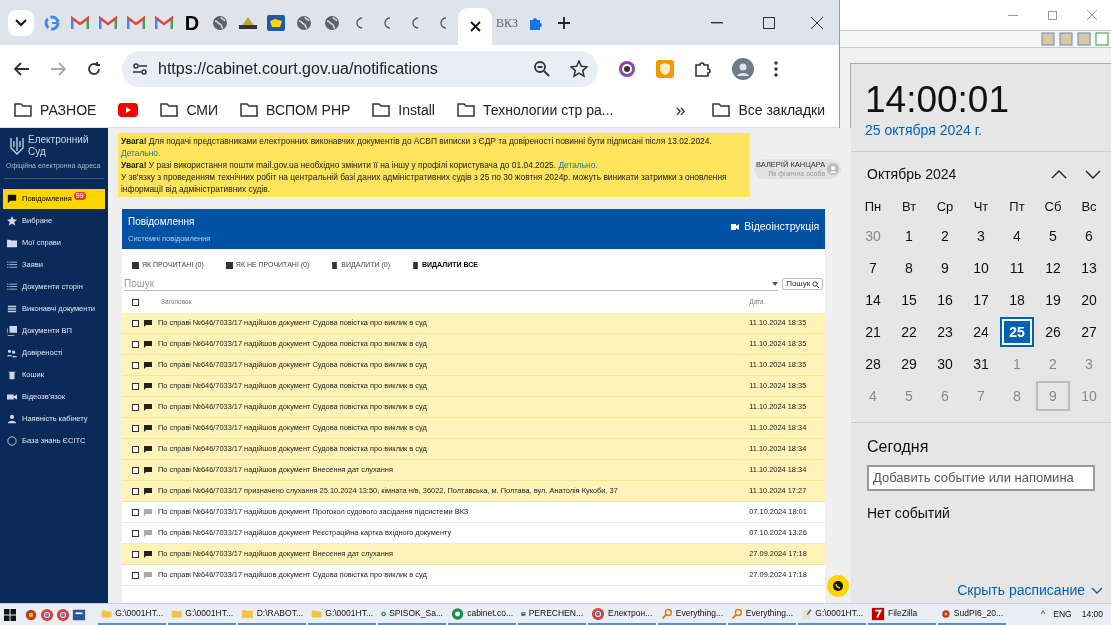  What do you see at coordinates (873, 332) in the screenshot?
I see `calendar-day: 21` at bounding box center [873, 332].